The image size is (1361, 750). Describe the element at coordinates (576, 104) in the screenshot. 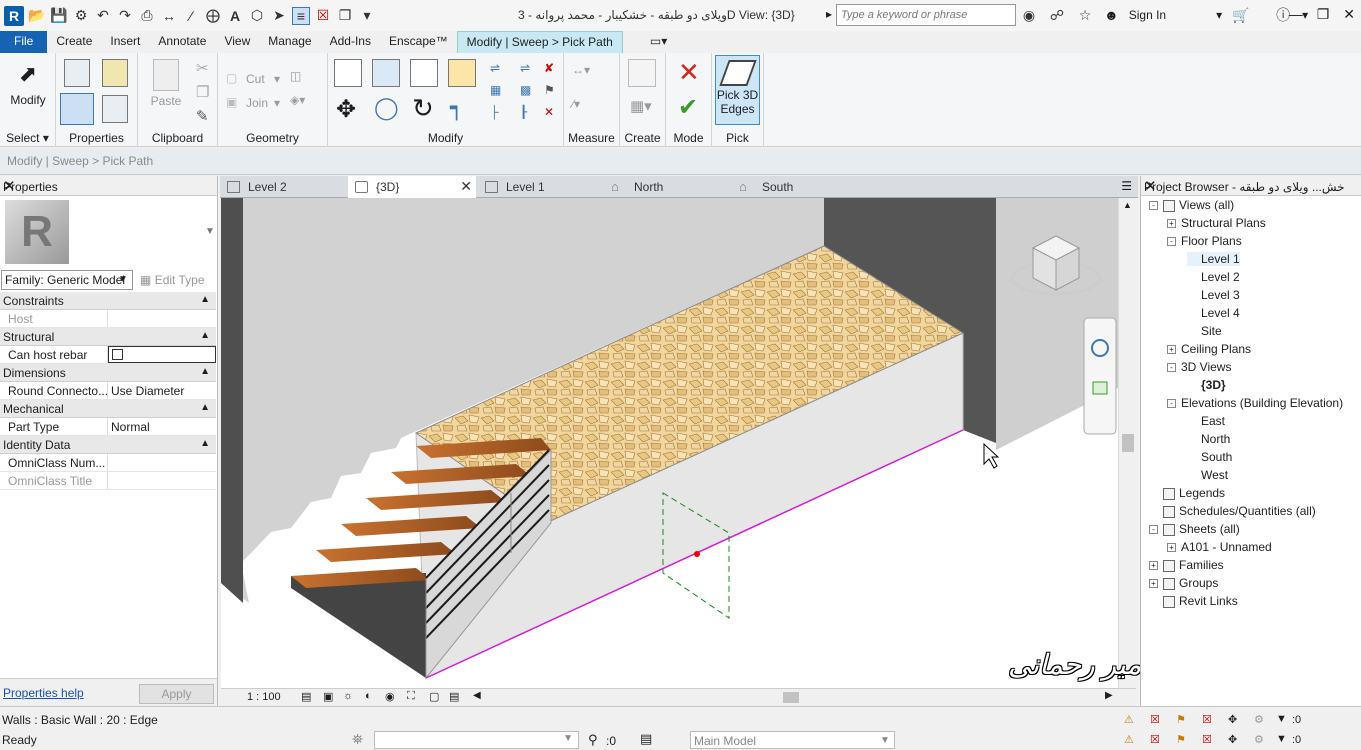

I see `dimension-tool-icon: ∕▾` at that location.